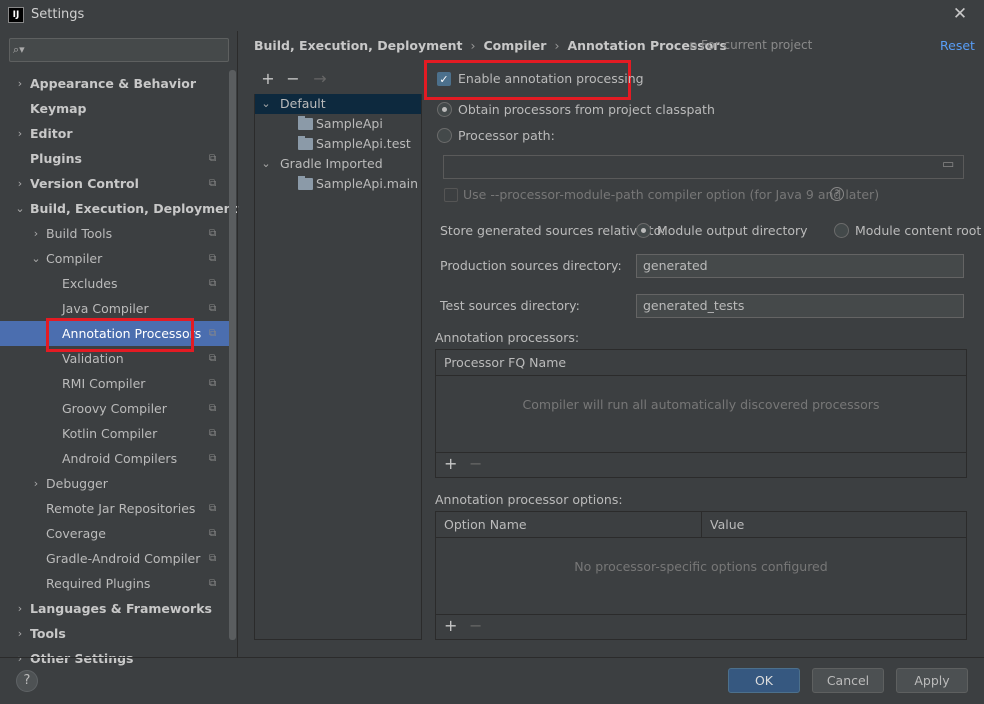  I want to click on move-to-profile-button: →, so click(320, 79).